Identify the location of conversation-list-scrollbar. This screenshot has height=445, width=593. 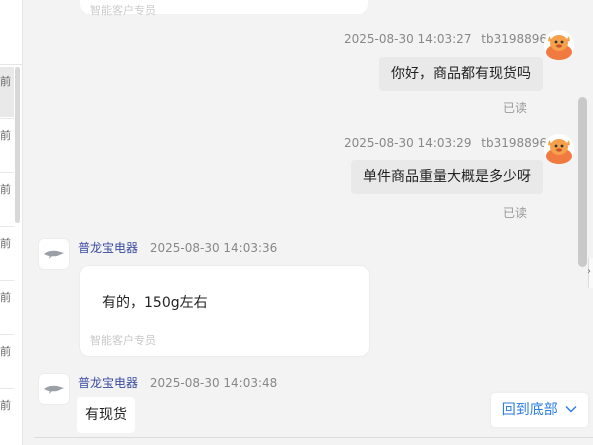
(17, 145).